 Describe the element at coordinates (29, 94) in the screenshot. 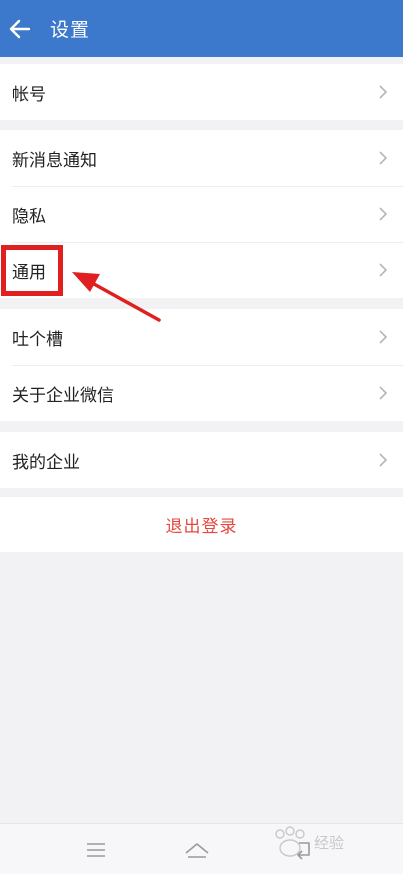

I see `settings-item-label: 帐号` at that location.